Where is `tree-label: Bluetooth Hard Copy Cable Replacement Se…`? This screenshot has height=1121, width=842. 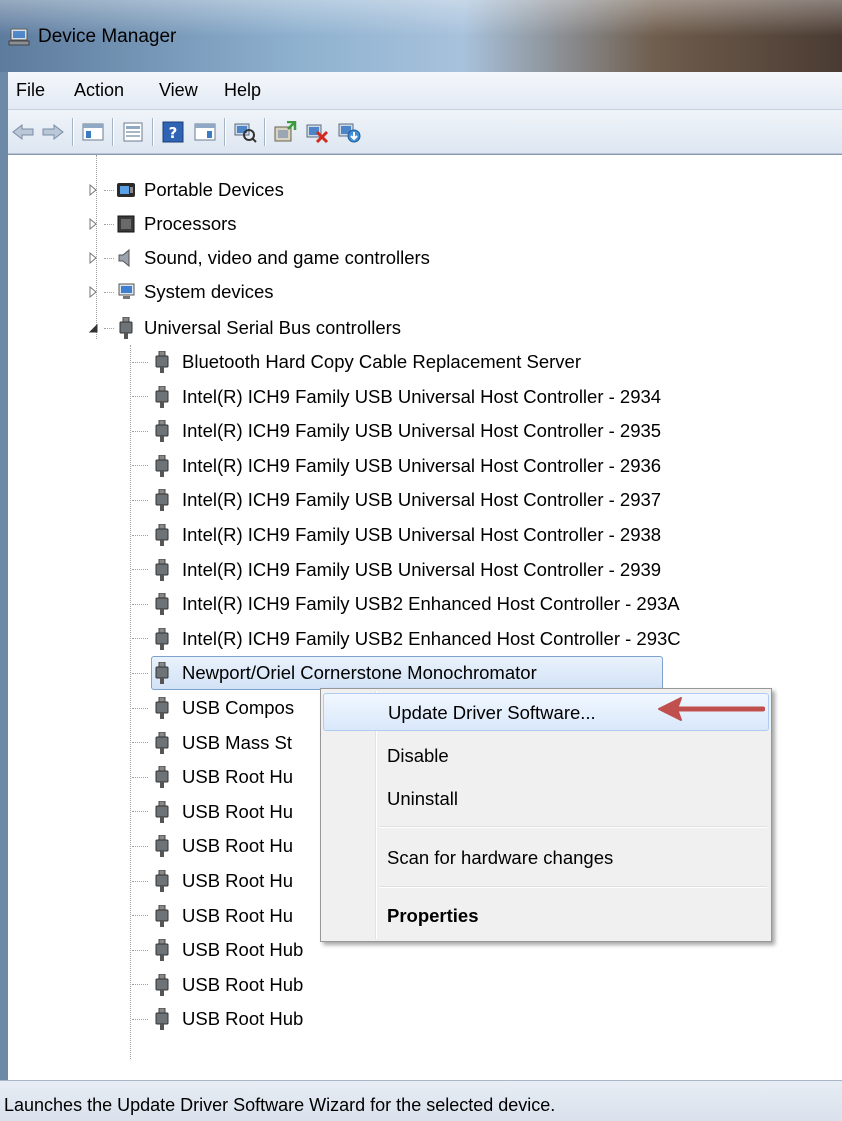 tree-label: Bluetooth Hard Copy Cable Replacement Se… is located at coordinates (381, 361).